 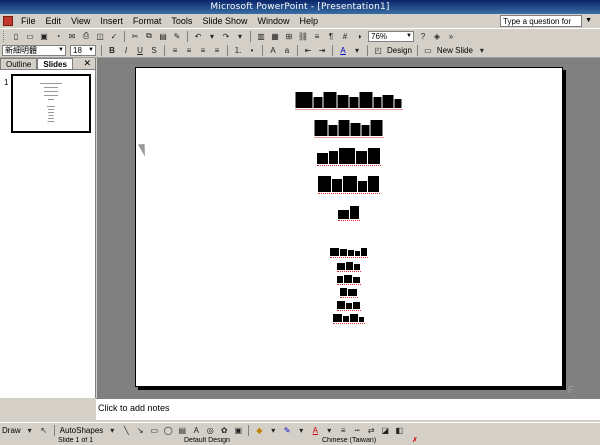 What do you see at coordinates (212, 36) in the screenshot?
I see `undo-dropdown-icon: ▾` at bounding box center [212, 36].